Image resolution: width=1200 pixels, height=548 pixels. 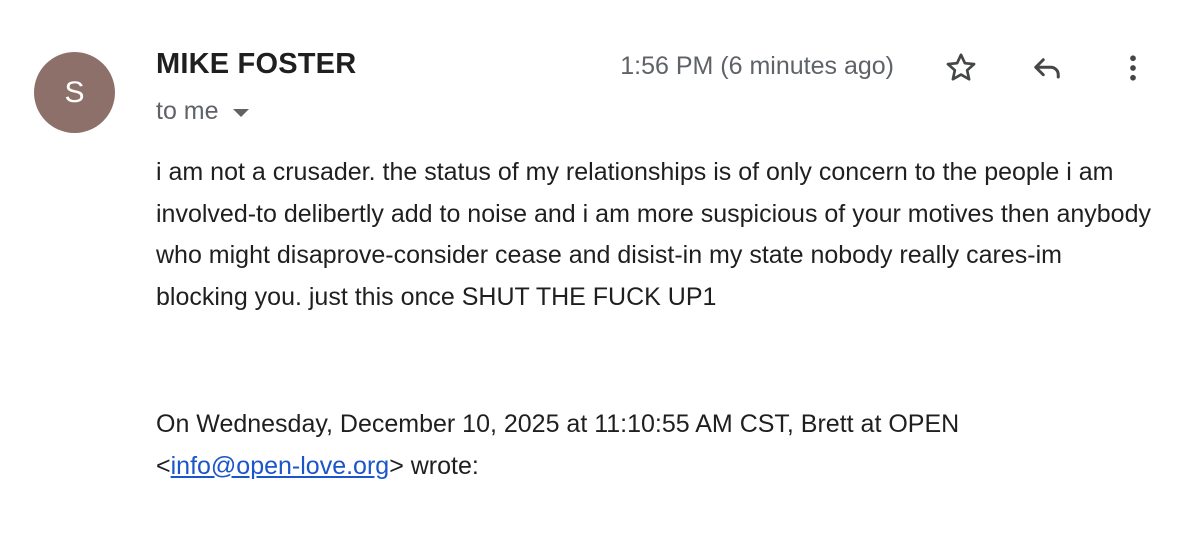 I want to click on reply-button, so click(x=1047, y=68).